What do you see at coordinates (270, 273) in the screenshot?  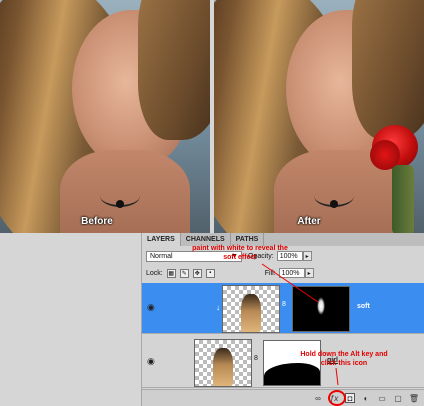 I see `fill-label: Fill:` at bounding box center [270, 273].